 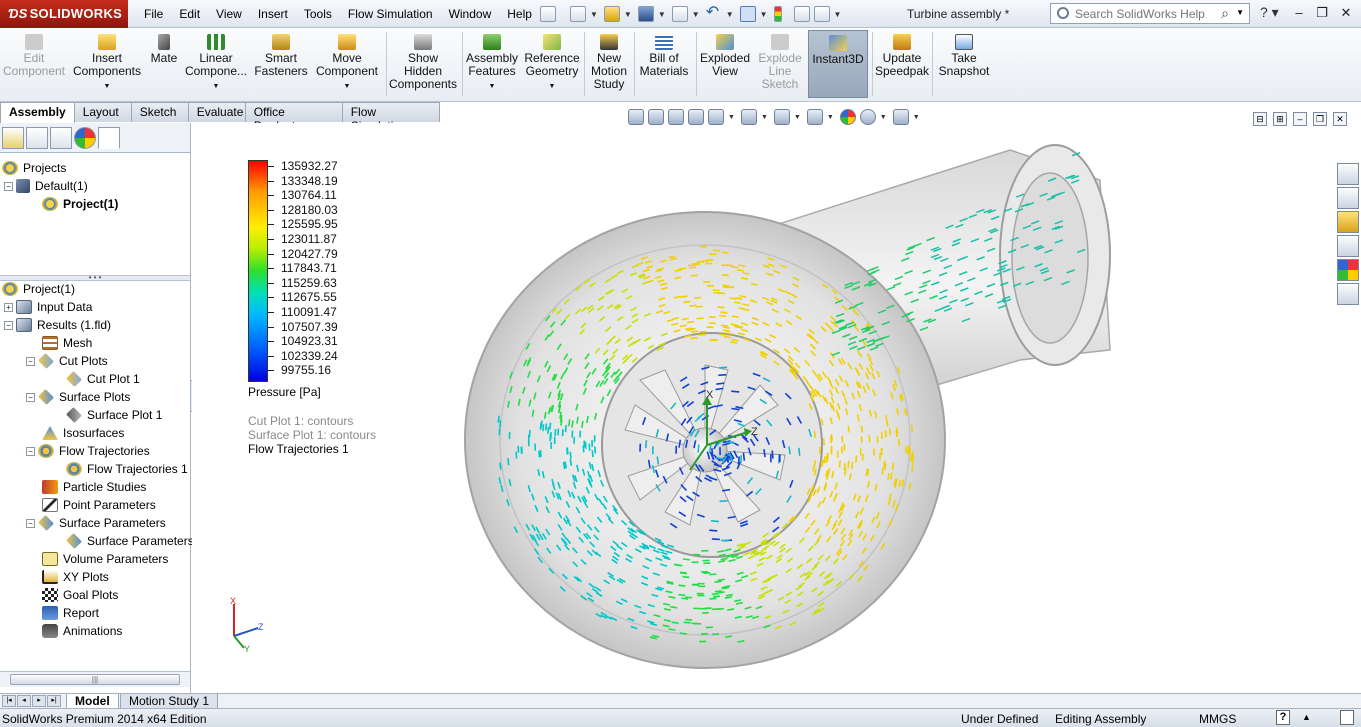 I want to click on save-icon, so click(x=645, y=14).